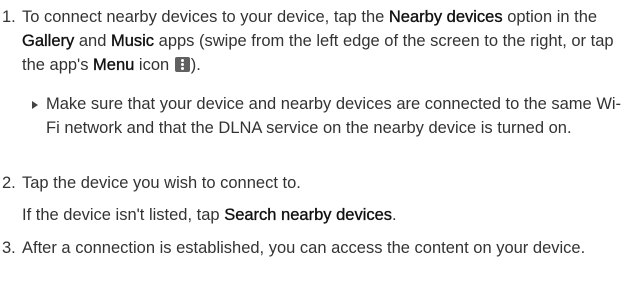 This screenshot has height=288, width=625. I want to click on right-triangle-bullet-icon, so click(35, 105).